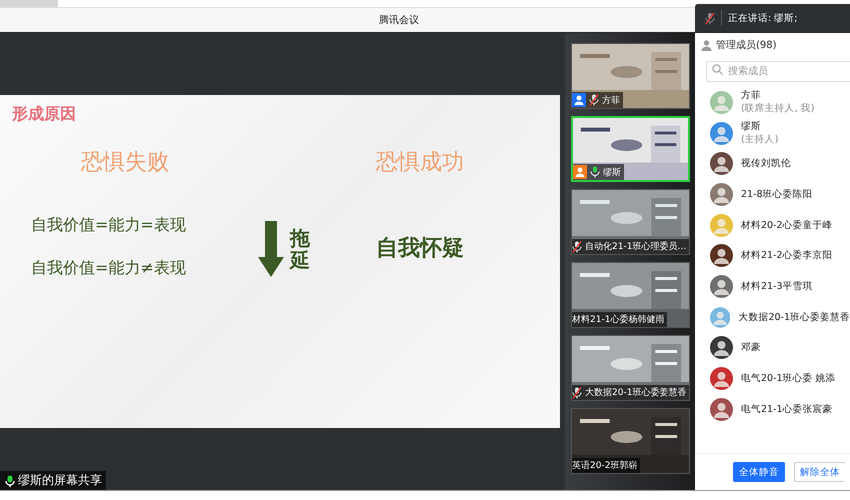  I want to click on window-title: 腾讯会议, so click(399, 20).